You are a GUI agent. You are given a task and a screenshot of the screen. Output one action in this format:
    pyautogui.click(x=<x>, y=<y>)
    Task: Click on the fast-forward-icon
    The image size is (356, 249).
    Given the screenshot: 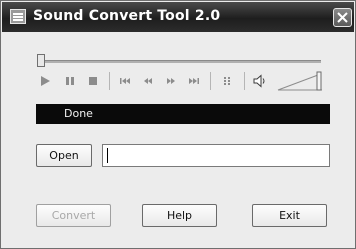 What is the action you would take?
    pyautogui.click(x=171, y=81)
    